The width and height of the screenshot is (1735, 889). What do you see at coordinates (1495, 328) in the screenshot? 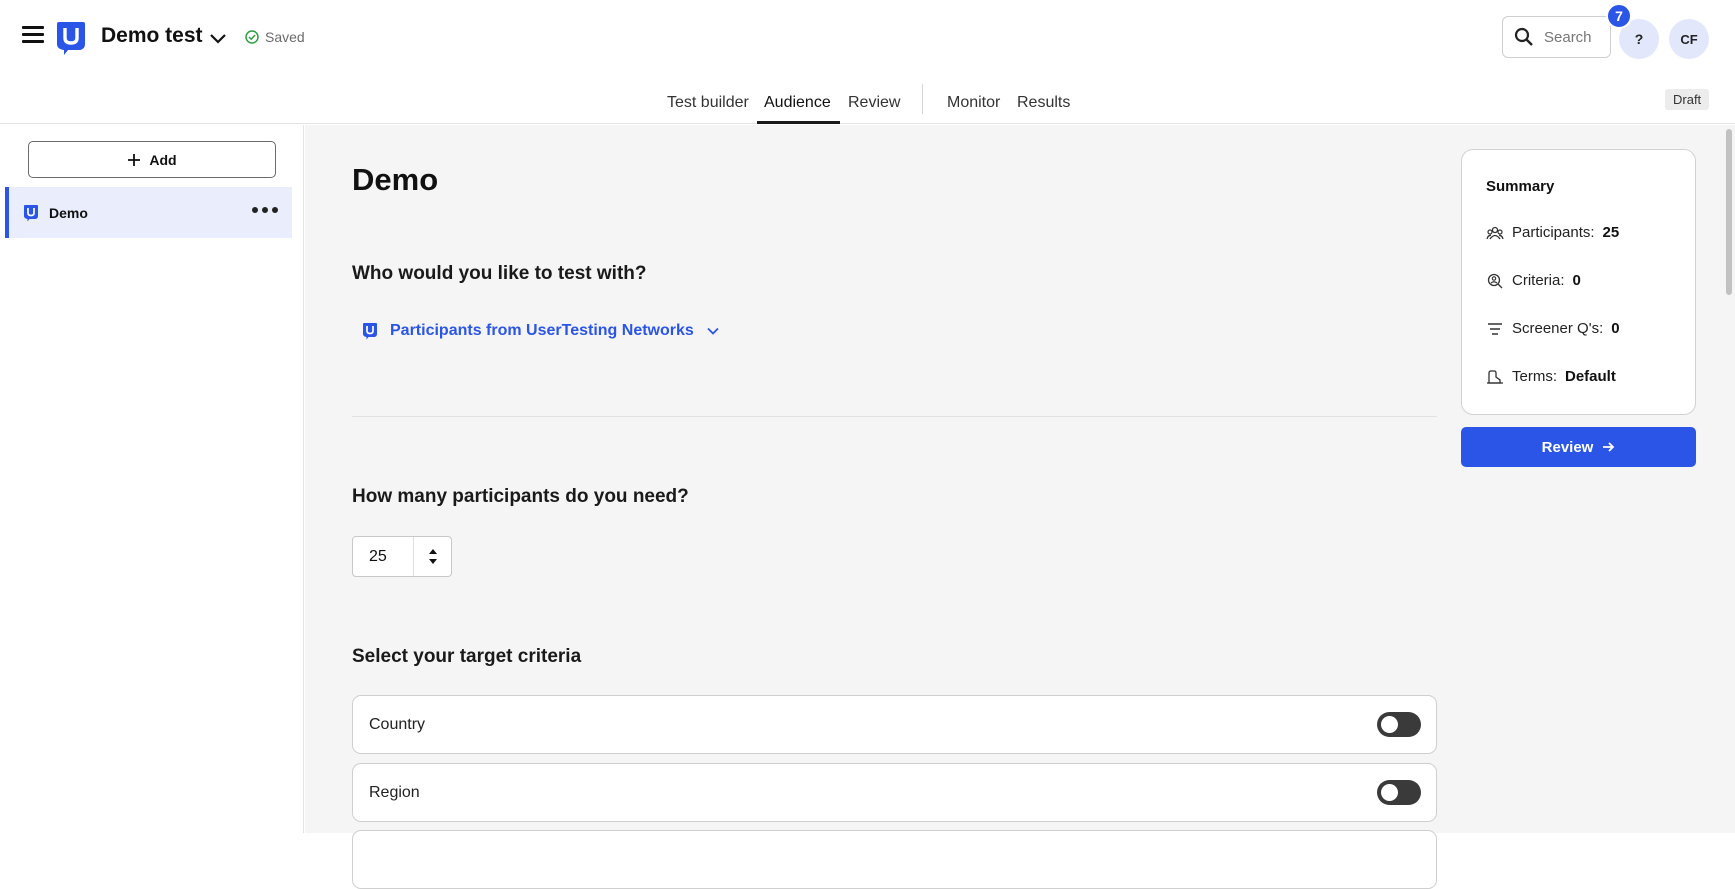
I see `screener-icon` at bounding box center [1495, 328].